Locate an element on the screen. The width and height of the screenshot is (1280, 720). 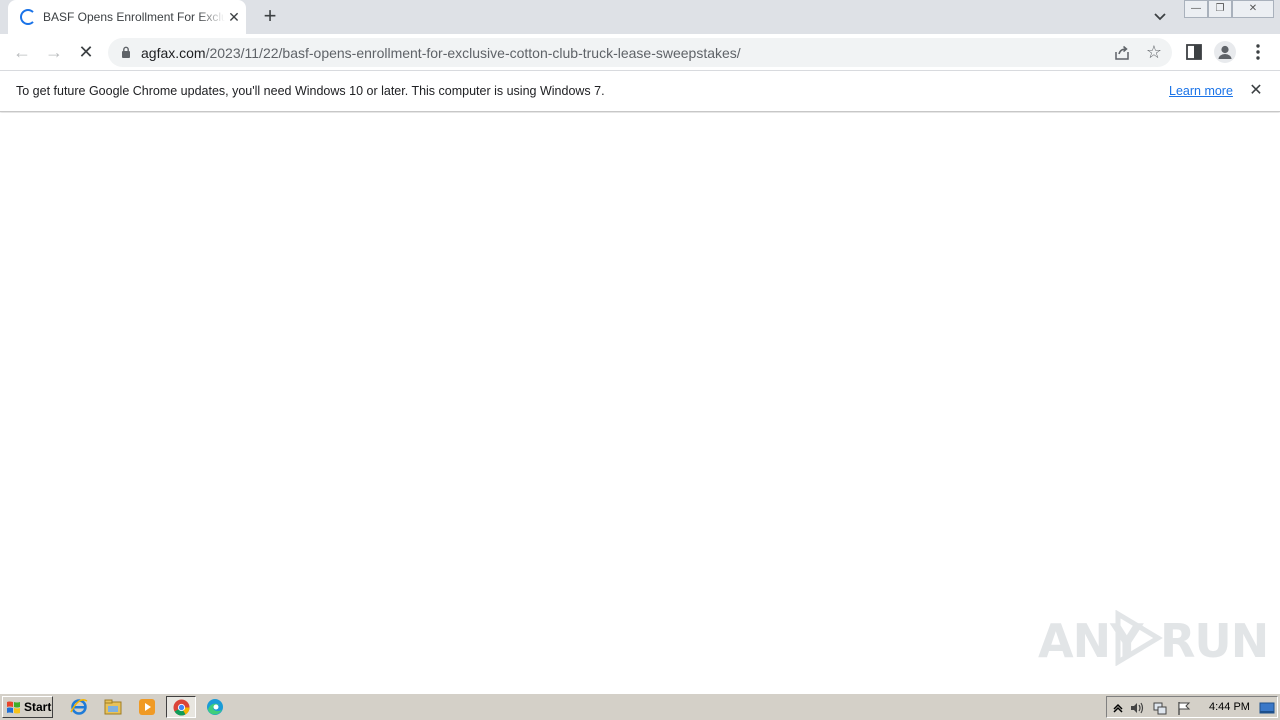
lock-icon is located at coordinates (126, 52).